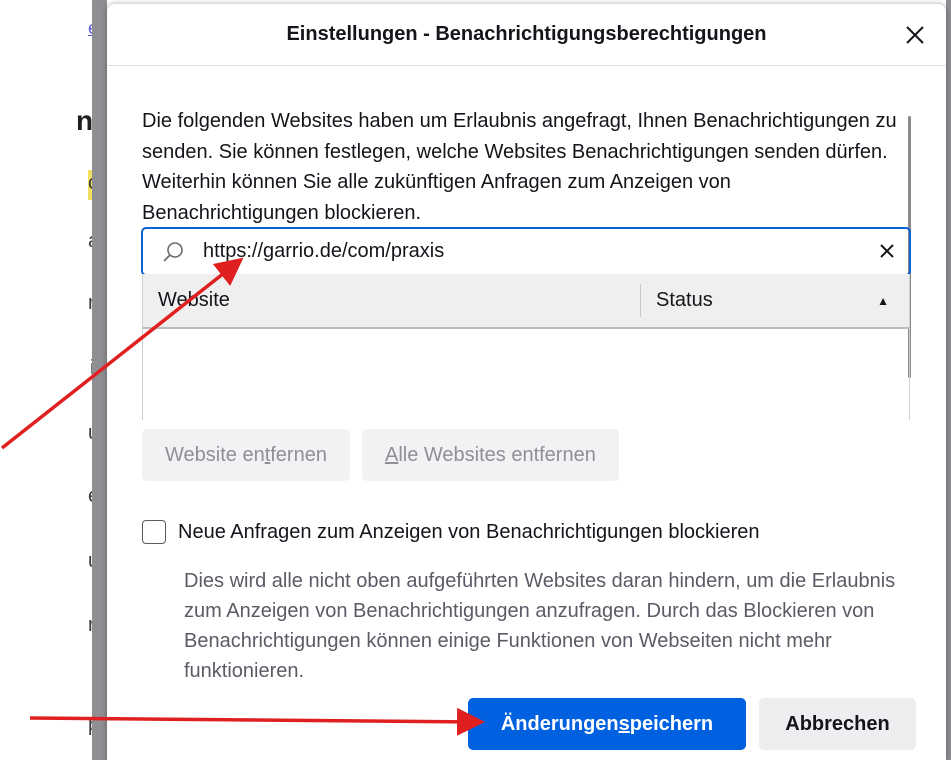 This screenshot has height=760, width=951. Describe the element at coordinates (883, 300) in the screenshot. I see `sort-ascending-icon: ▲` at that location.